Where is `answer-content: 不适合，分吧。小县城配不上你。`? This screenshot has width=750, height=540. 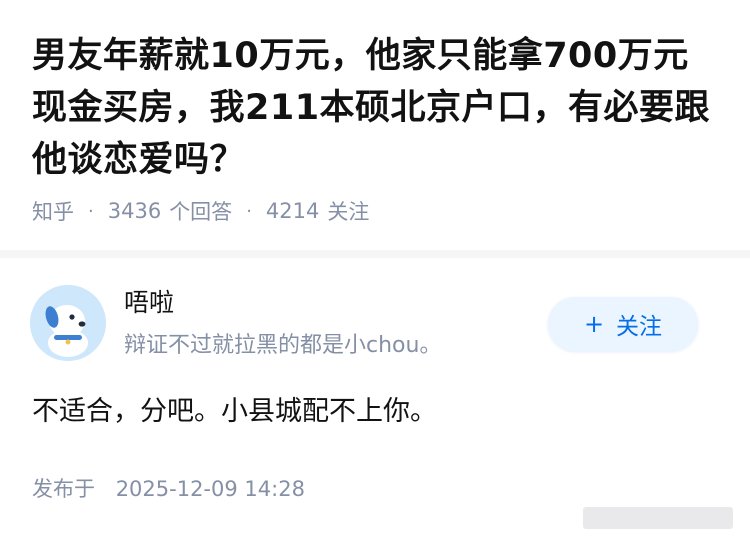 answer-content: 不适合，分吧。小县城配不上你。 is located at coordinates (234, 412).